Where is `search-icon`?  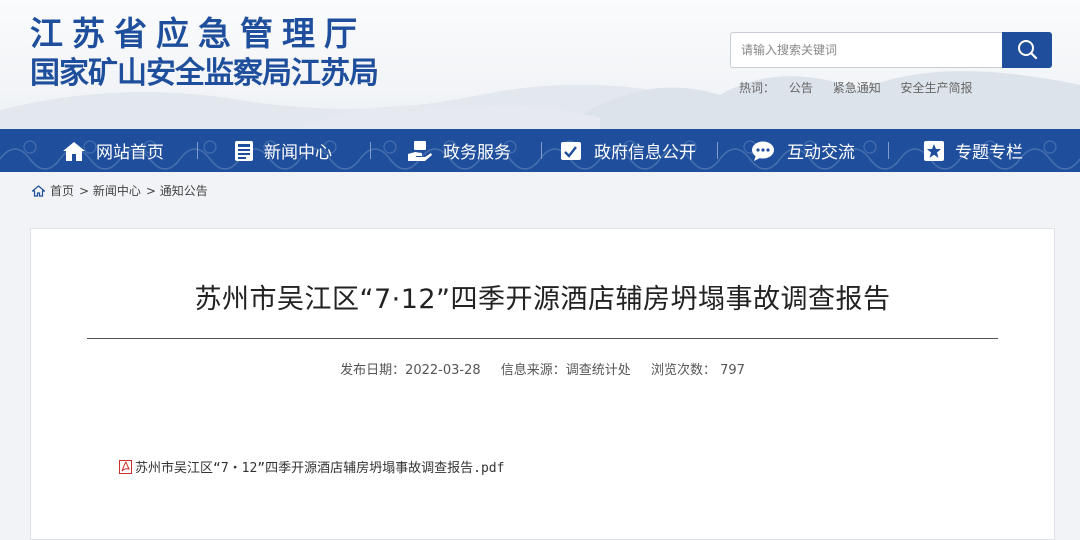
search-icon is located at coordinates (1028, 50).